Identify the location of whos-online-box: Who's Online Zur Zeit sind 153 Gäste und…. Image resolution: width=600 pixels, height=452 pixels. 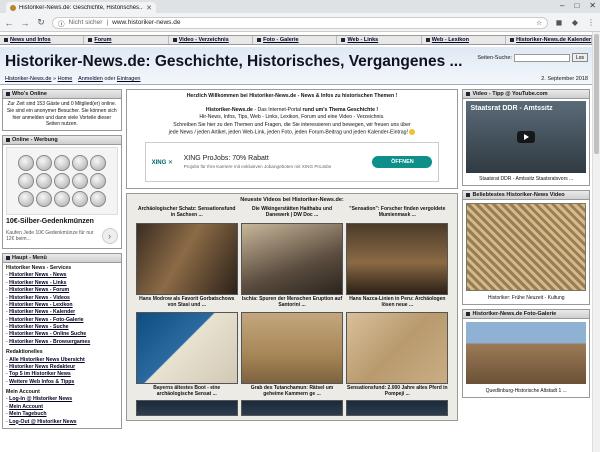
(62, 110).